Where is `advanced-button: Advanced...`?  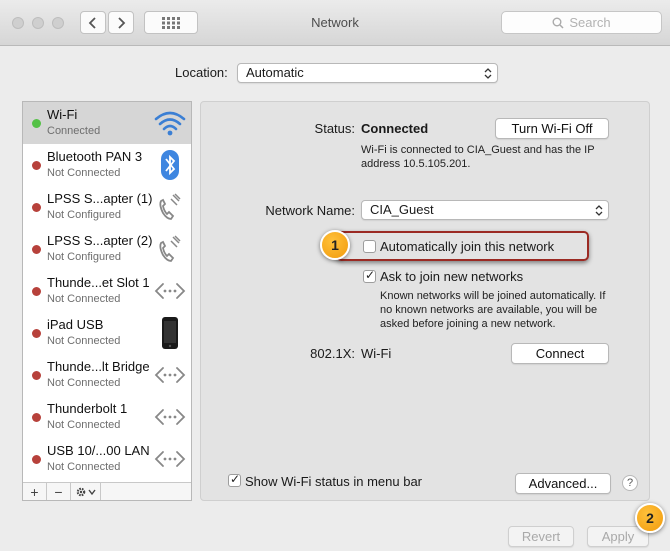
advanced-button: Advanced... is located at coordinates (563, 483).